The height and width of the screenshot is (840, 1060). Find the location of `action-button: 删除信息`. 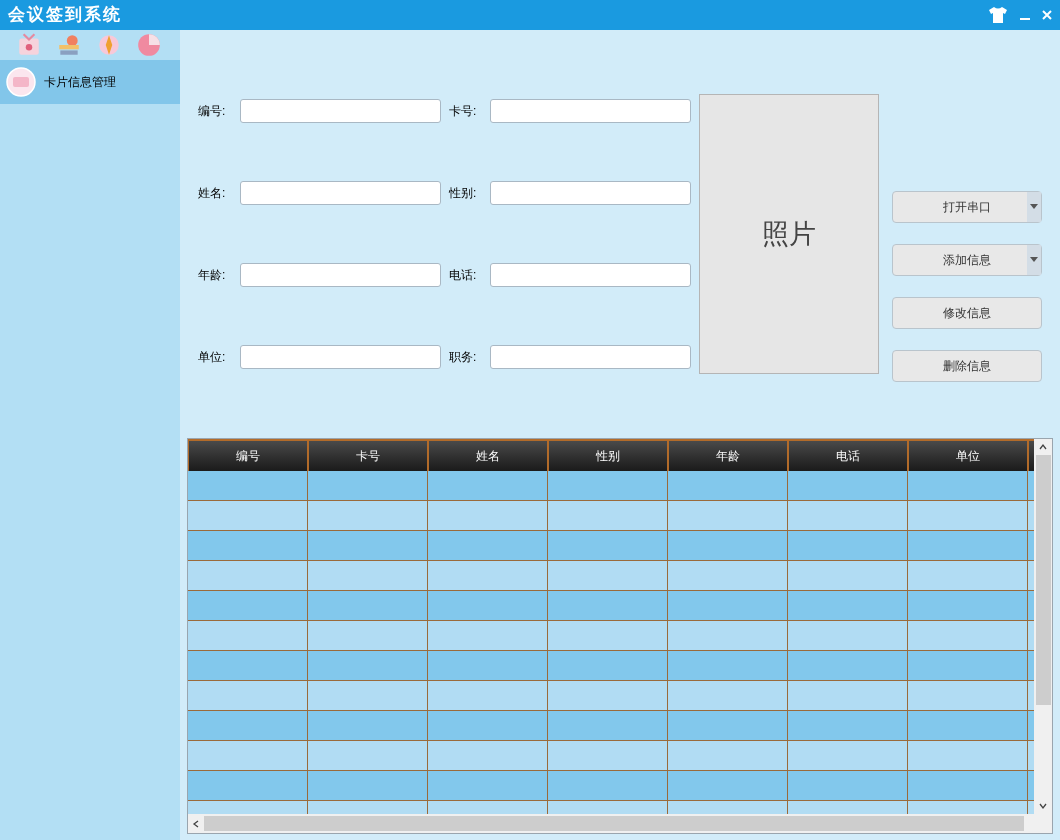

action-button: 删除信息 is located at coordinates (967, 366).